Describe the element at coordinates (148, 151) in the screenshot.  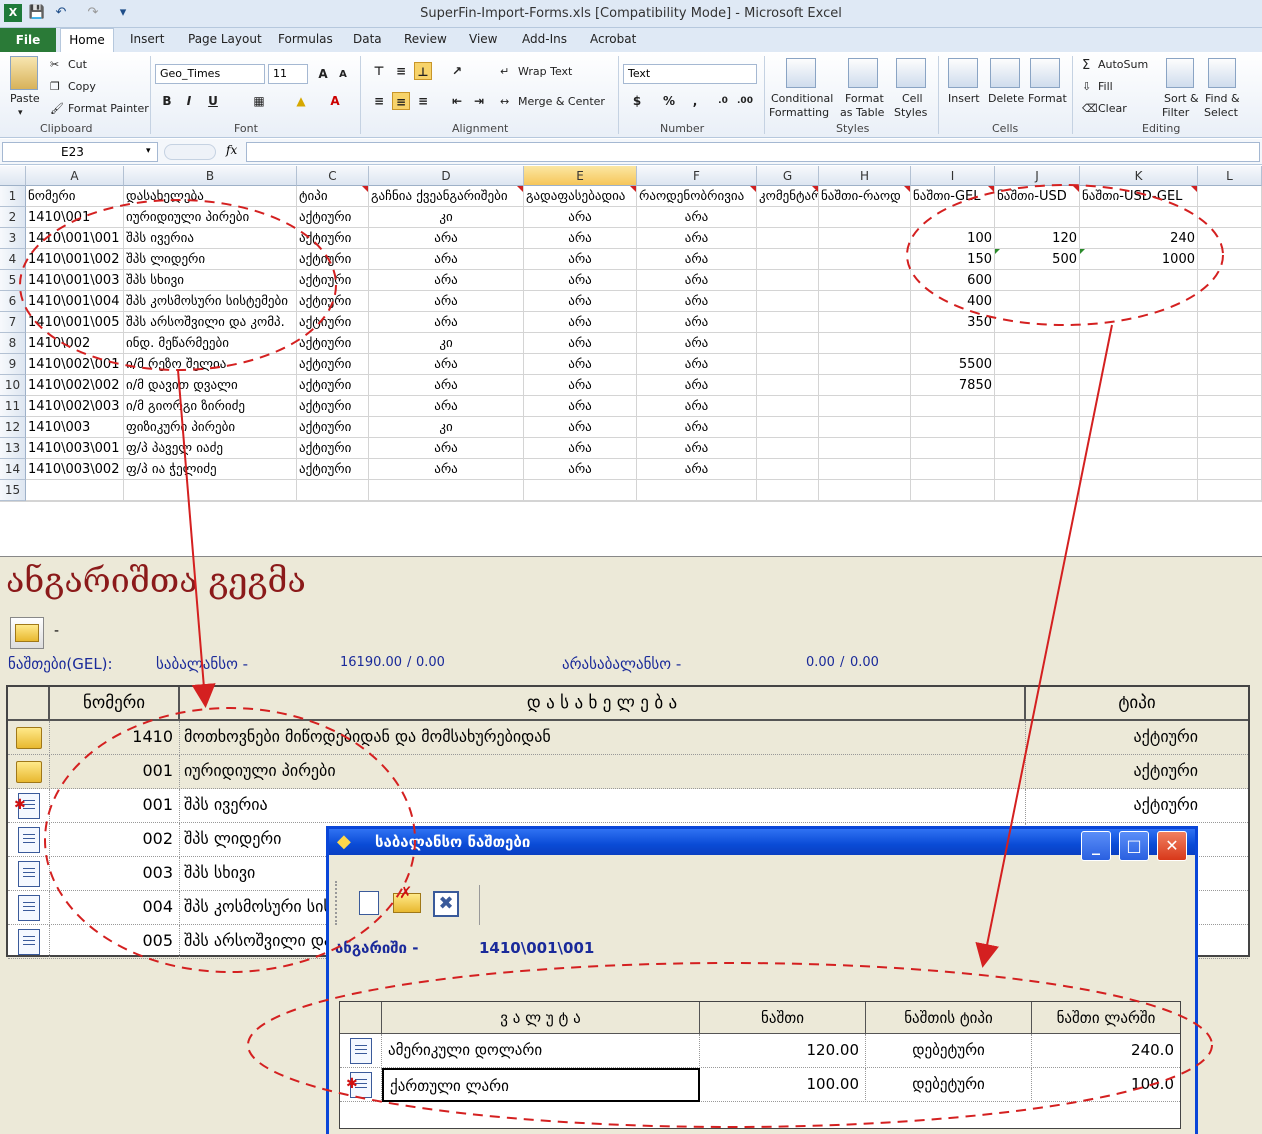
I see `name-box-dropdown-icon: ▾` at that location.